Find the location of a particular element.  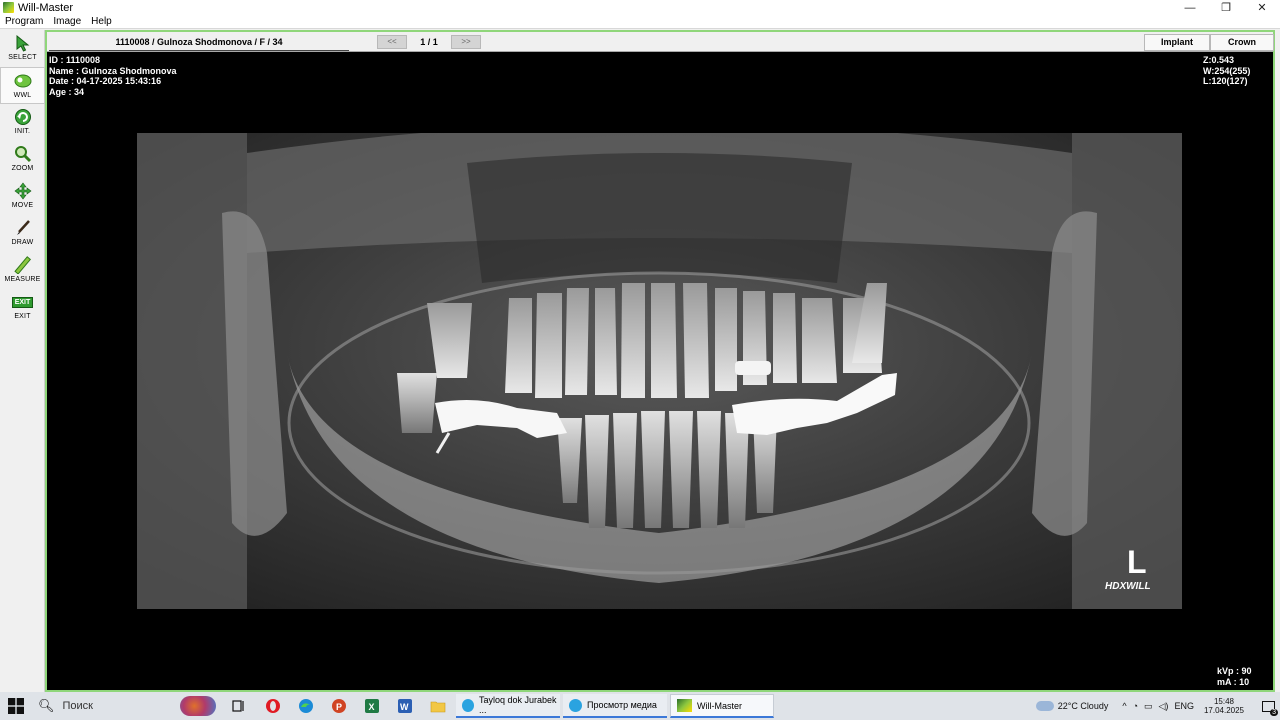

init-icon is located at coordinates (23, 117).